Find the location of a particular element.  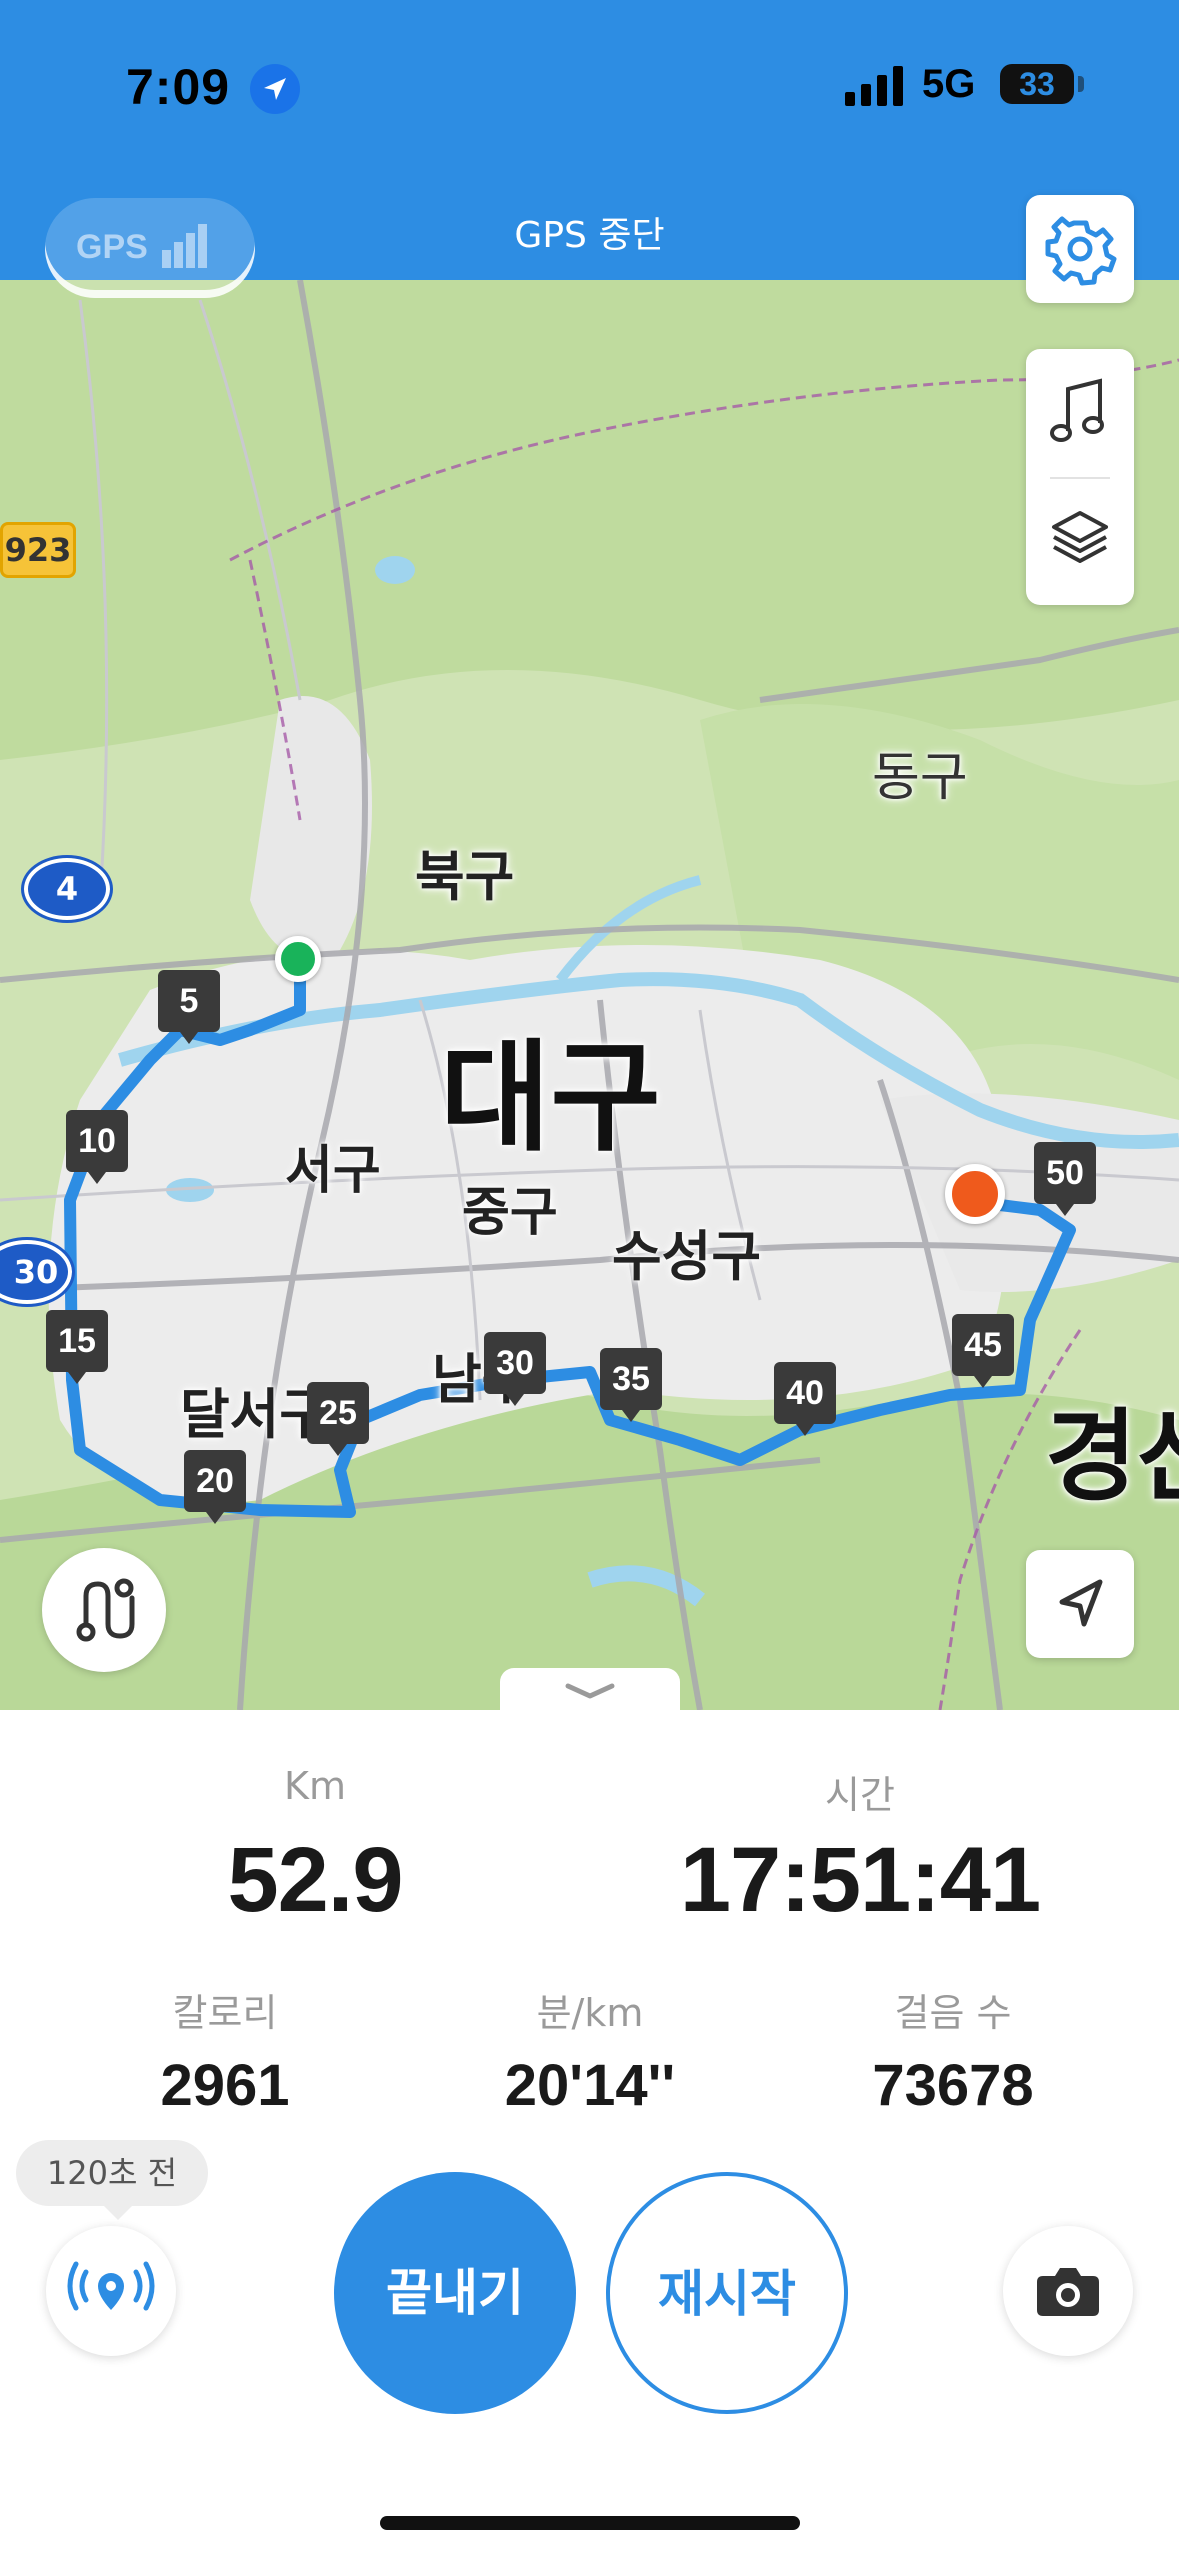

road-badge-923: 923 is located at coordinates (38, 550).